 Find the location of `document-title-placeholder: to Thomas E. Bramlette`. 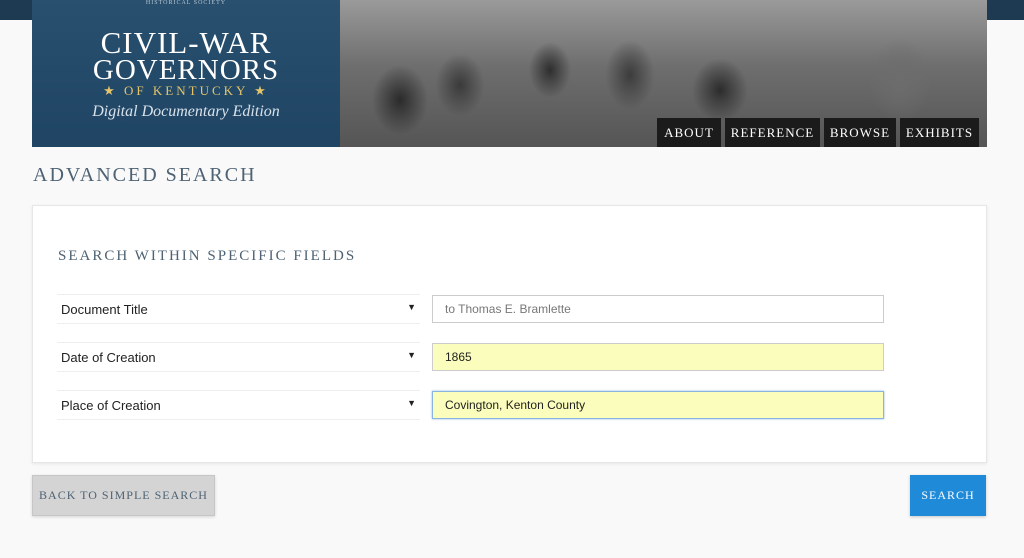

document-title-placeholder: to Thomas E. Bramlette is located at coordinates (508, 309).